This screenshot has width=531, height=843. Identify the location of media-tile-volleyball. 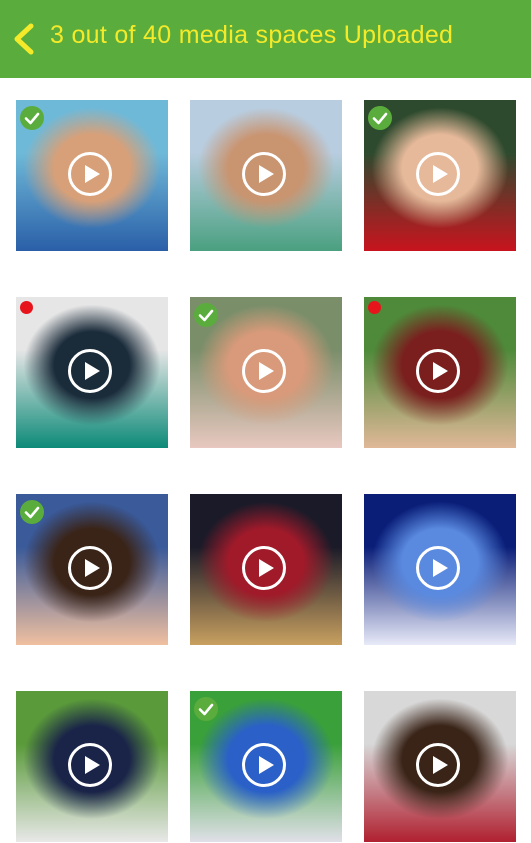
(266, 569).